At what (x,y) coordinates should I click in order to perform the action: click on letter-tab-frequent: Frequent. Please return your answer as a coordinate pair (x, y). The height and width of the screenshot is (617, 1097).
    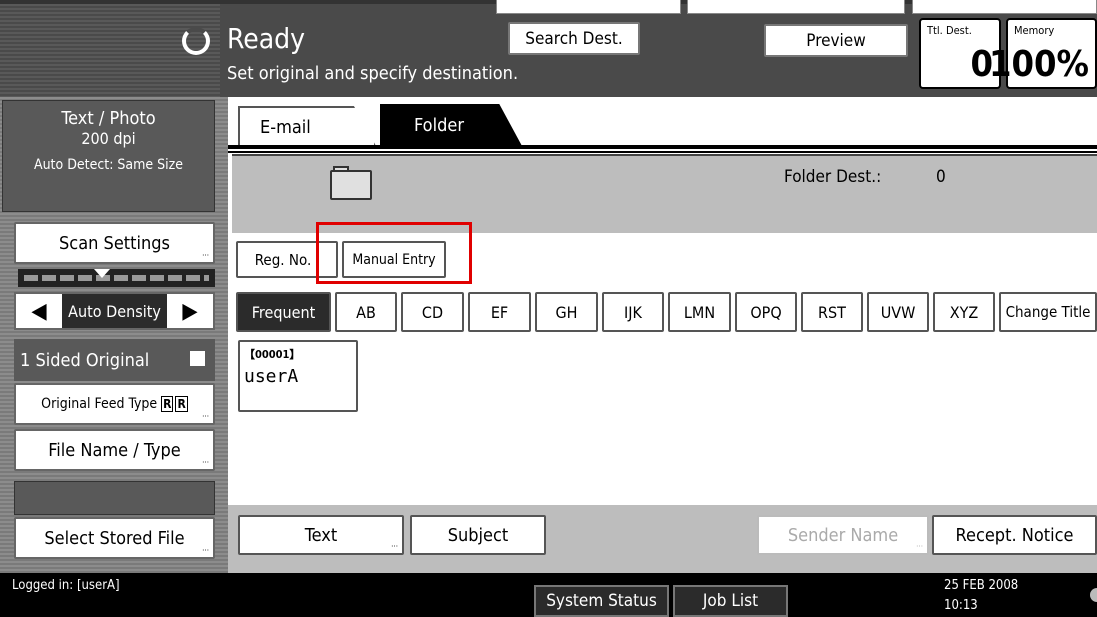
    Looking at the image, I should click on (283, 312).